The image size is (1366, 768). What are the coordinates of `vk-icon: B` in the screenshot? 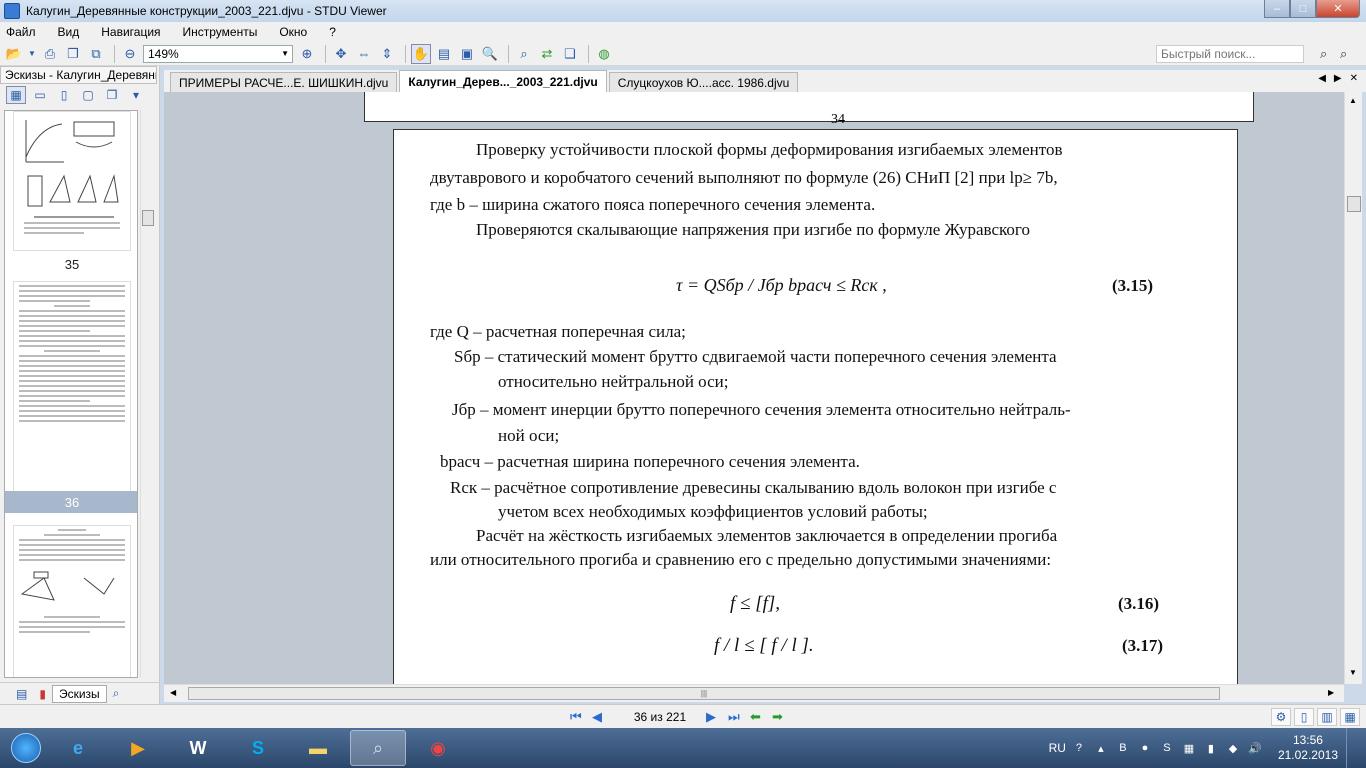 It's located at (1123, 748).